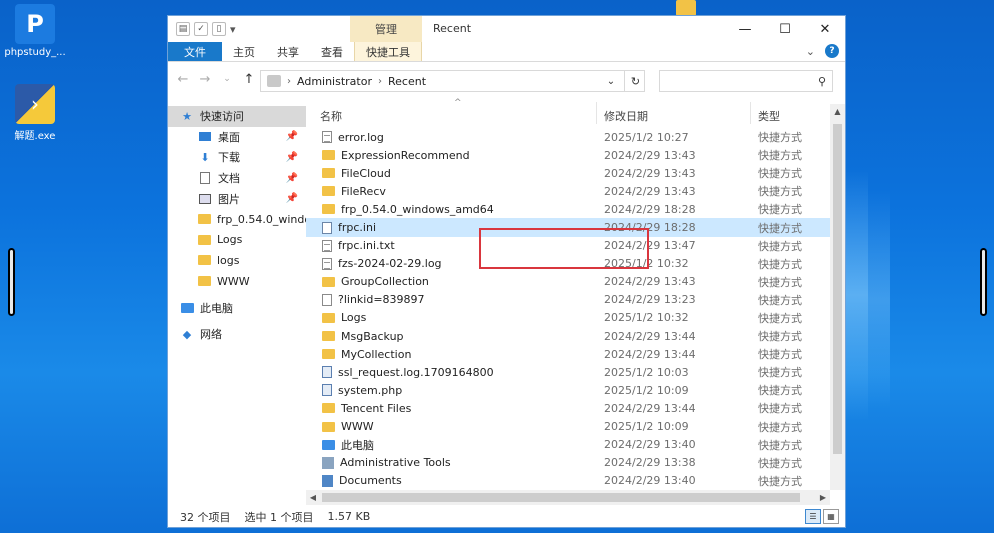 This screenshot has width=994, height=533. What do you see at coordinates (837, 111) in the screenshot?
I see `scroll-up-icon: ▲` at bounding box center [837, 111].